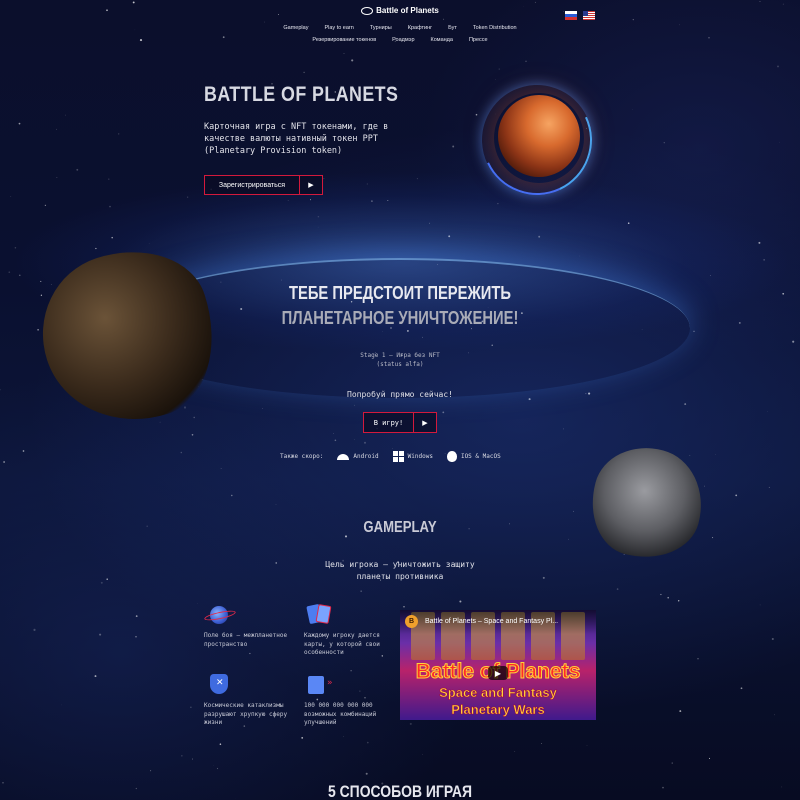 This screenshot has height=800, width=800. I want to click on android-icon, so click(343, 456).